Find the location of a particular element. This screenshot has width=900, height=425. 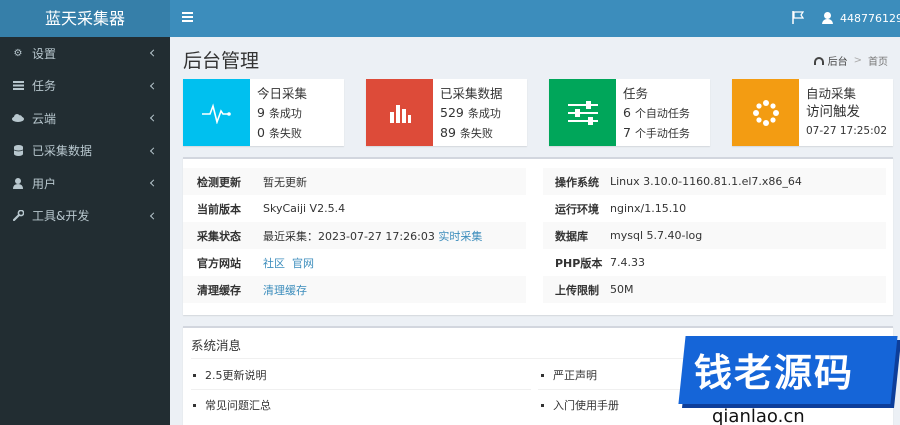

info-label: 当前版本 is located at coordinates (219, 209).